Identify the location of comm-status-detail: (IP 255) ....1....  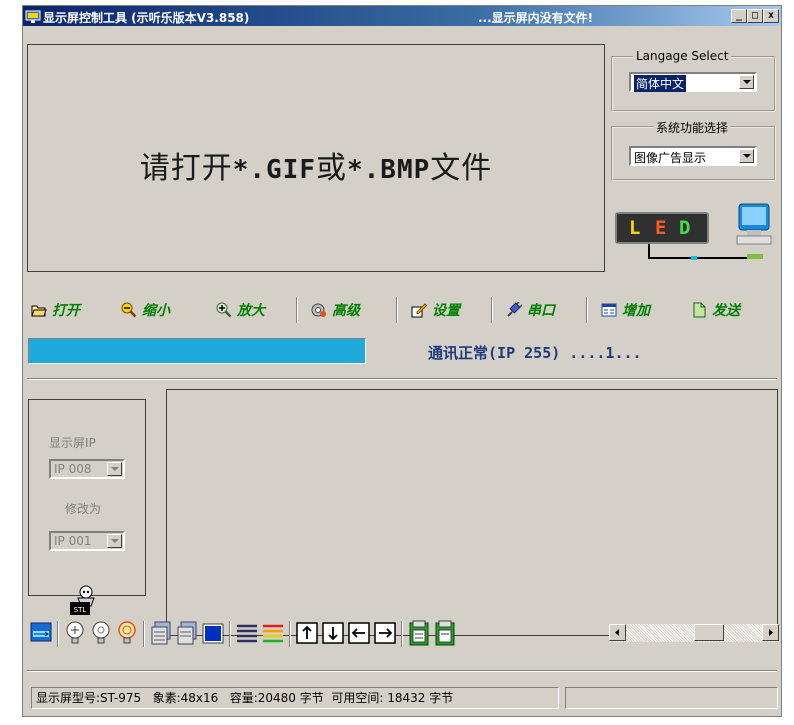
(565, 353).